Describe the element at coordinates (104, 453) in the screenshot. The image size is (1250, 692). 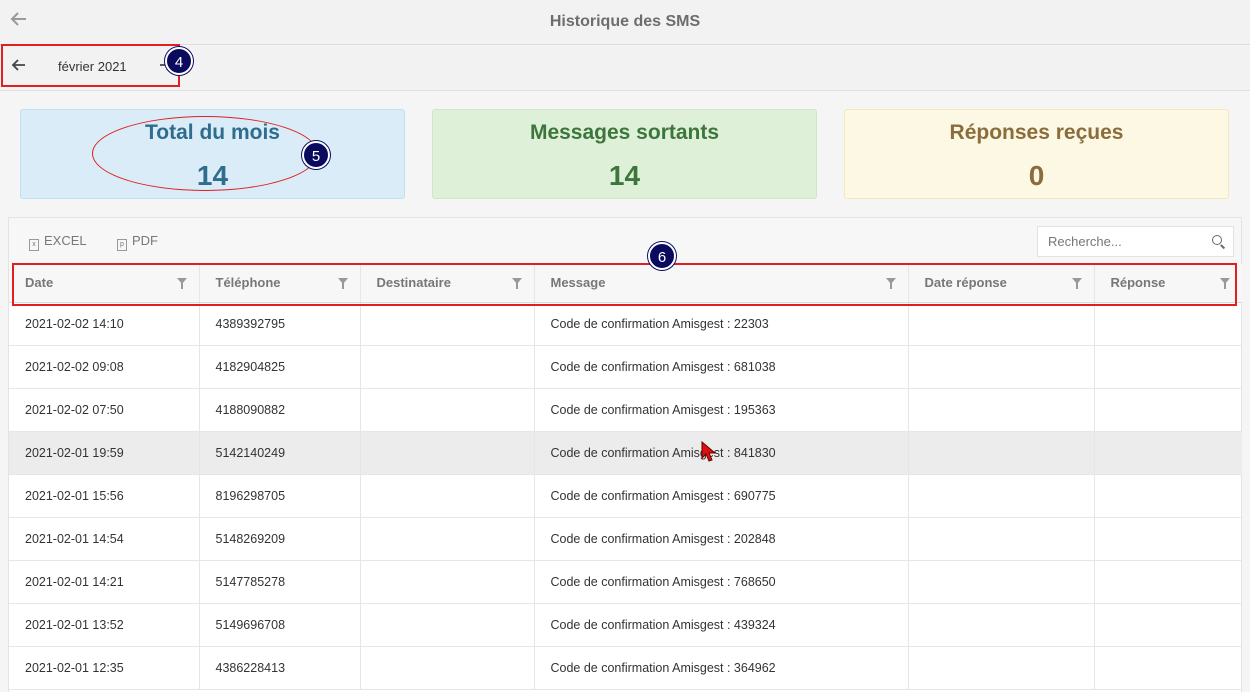
I see `table-cell: 2021-02-01 19:59` at that location.